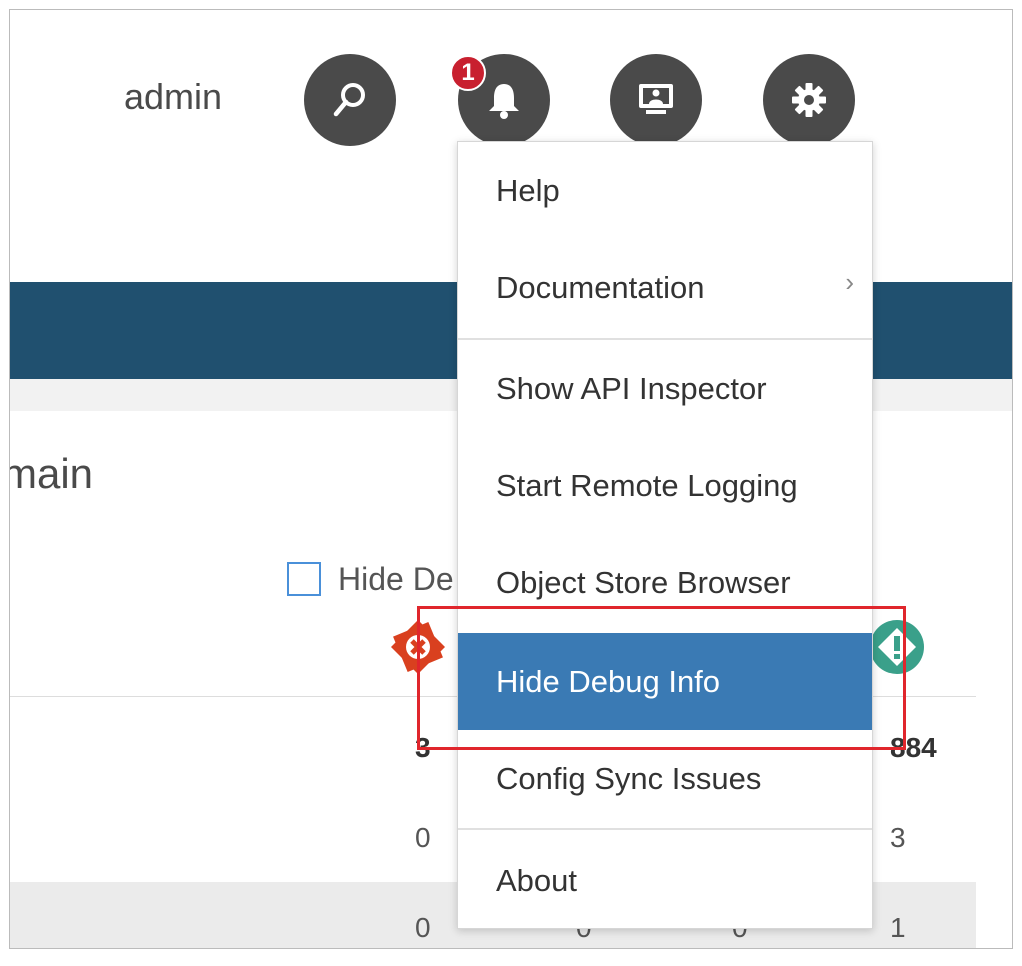  What do you see at coordinates (173, 97) in the screenshot?
I see `username-label: admin` at bounding box center [173, 97].